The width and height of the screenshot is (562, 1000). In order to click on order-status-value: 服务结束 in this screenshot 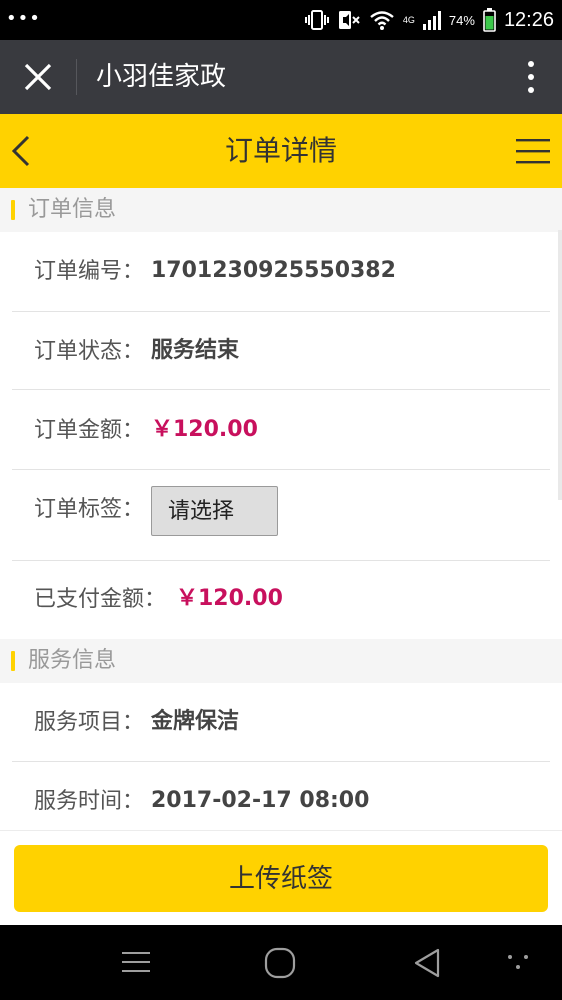, I will do `click(195, 350)`.